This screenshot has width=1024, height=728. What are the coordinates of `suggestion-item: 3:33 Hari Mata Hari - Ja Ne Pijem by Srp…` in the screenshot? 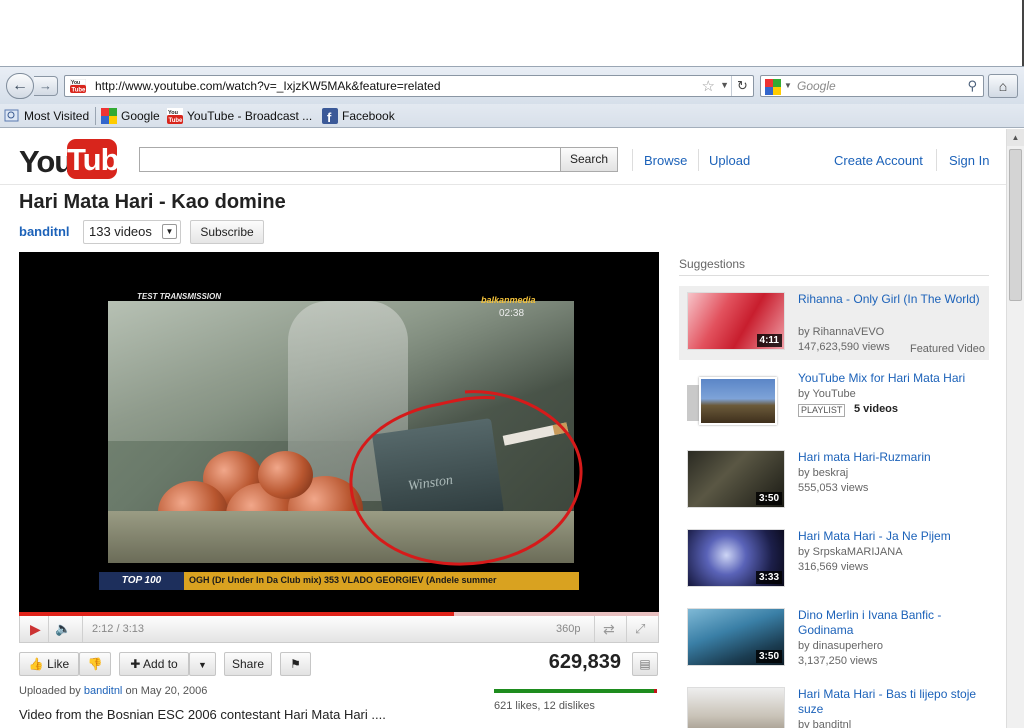 It's located at (834, 560).